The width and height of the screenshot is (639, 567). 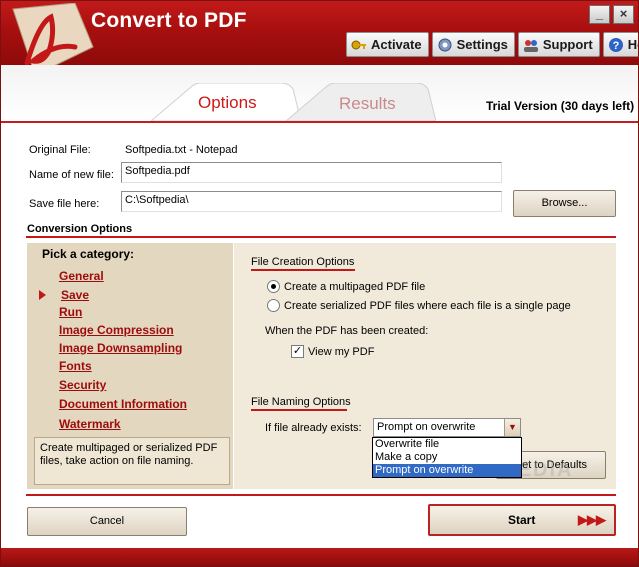 I want to click on section-divider, so click(x=321, y=237).